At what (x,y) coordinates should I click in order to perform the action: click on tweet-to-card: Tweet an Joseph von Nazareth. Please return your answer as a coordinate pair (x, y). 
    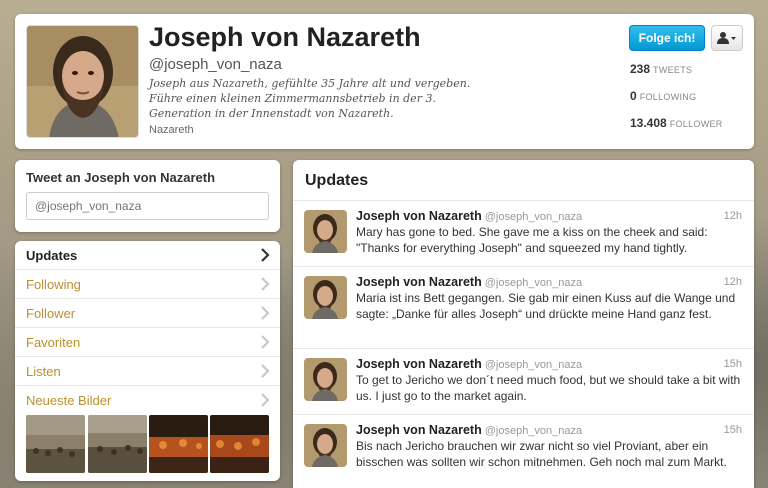
    Looking at the image, I should click on (147, 196).